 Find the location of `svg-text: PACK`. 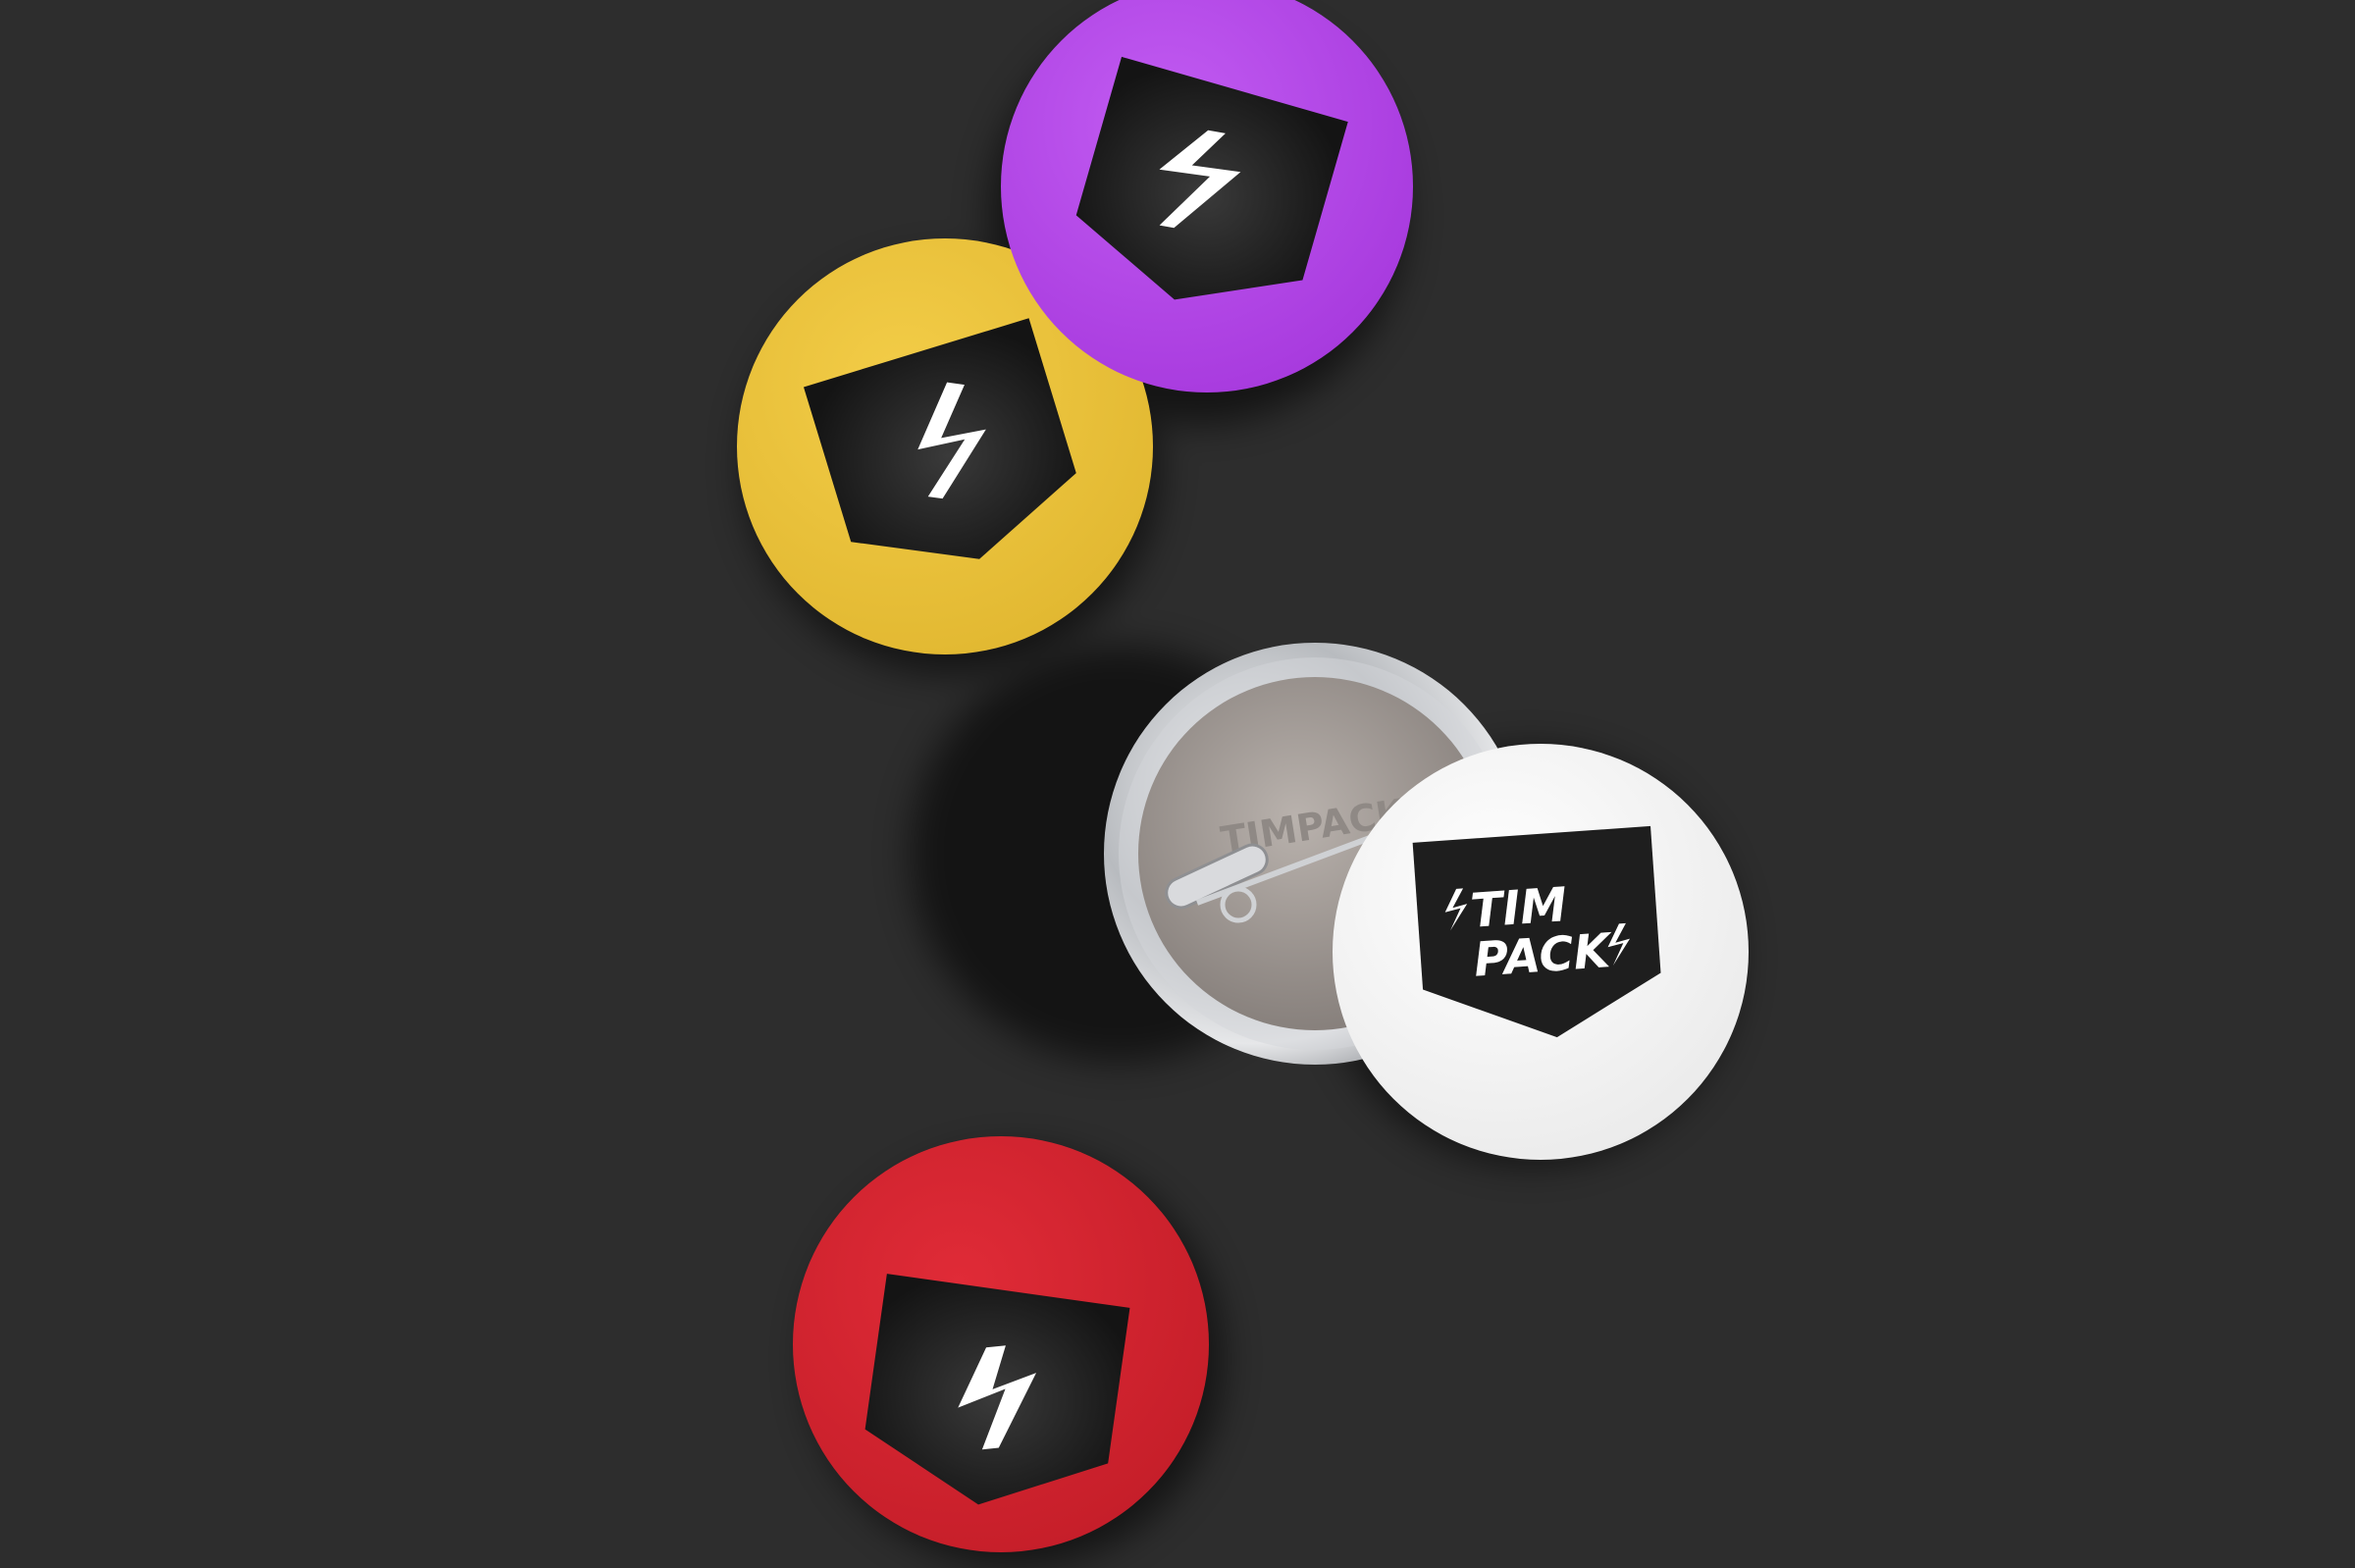

svg-text: PACK is located at coordinates (1543, 956).